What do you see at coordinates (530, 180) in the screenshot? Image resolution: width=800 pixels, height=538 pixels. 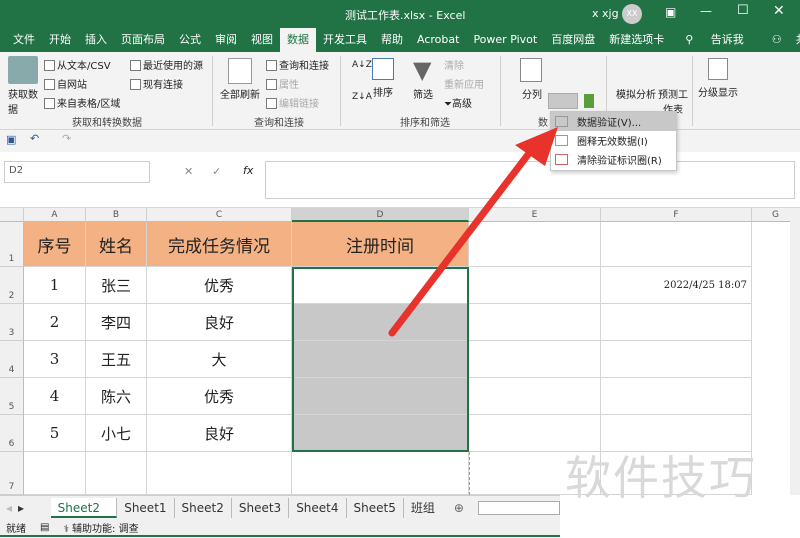 I see `formula-input` at bounding box center [530, 180].